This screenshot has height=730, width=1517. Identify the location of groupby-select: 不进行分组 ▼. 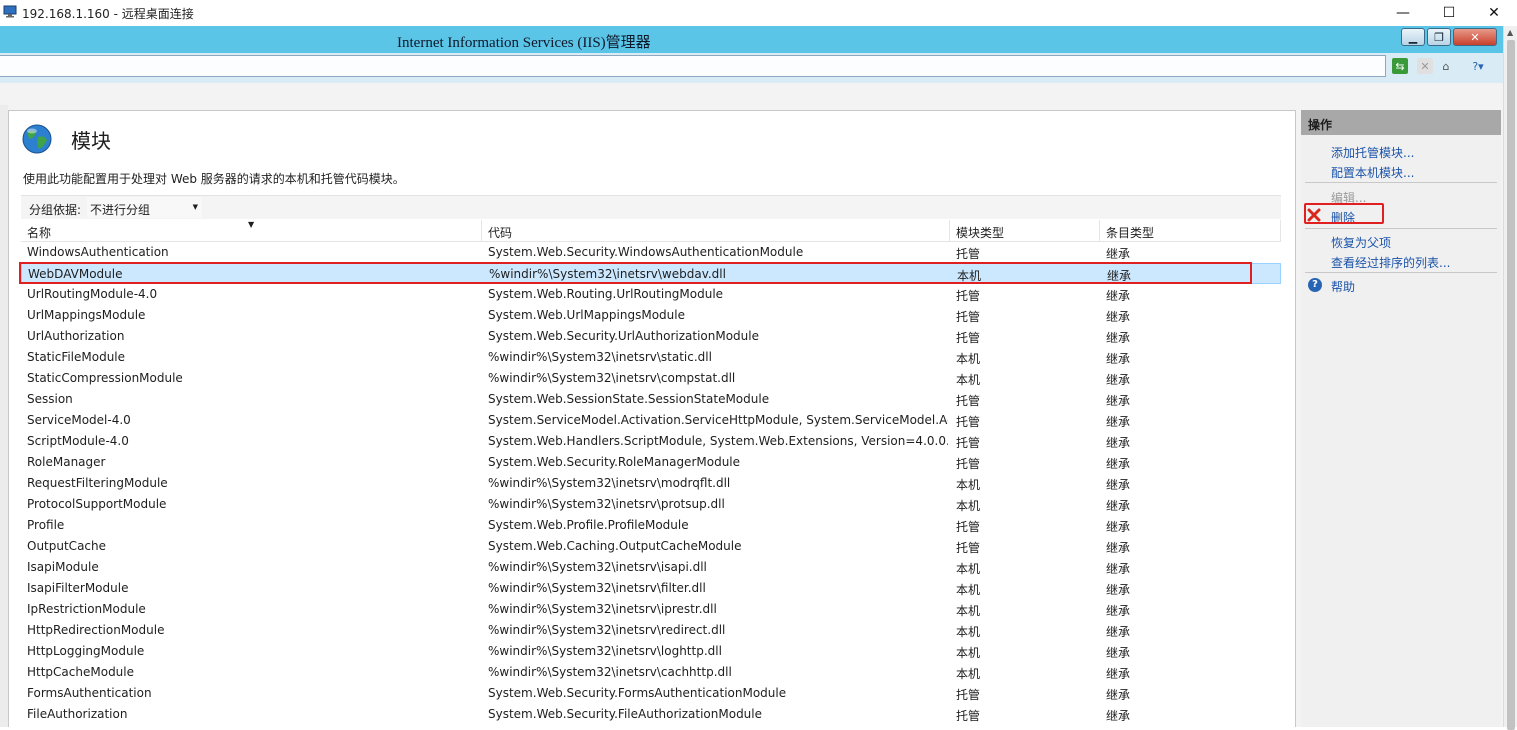
(144, 207).